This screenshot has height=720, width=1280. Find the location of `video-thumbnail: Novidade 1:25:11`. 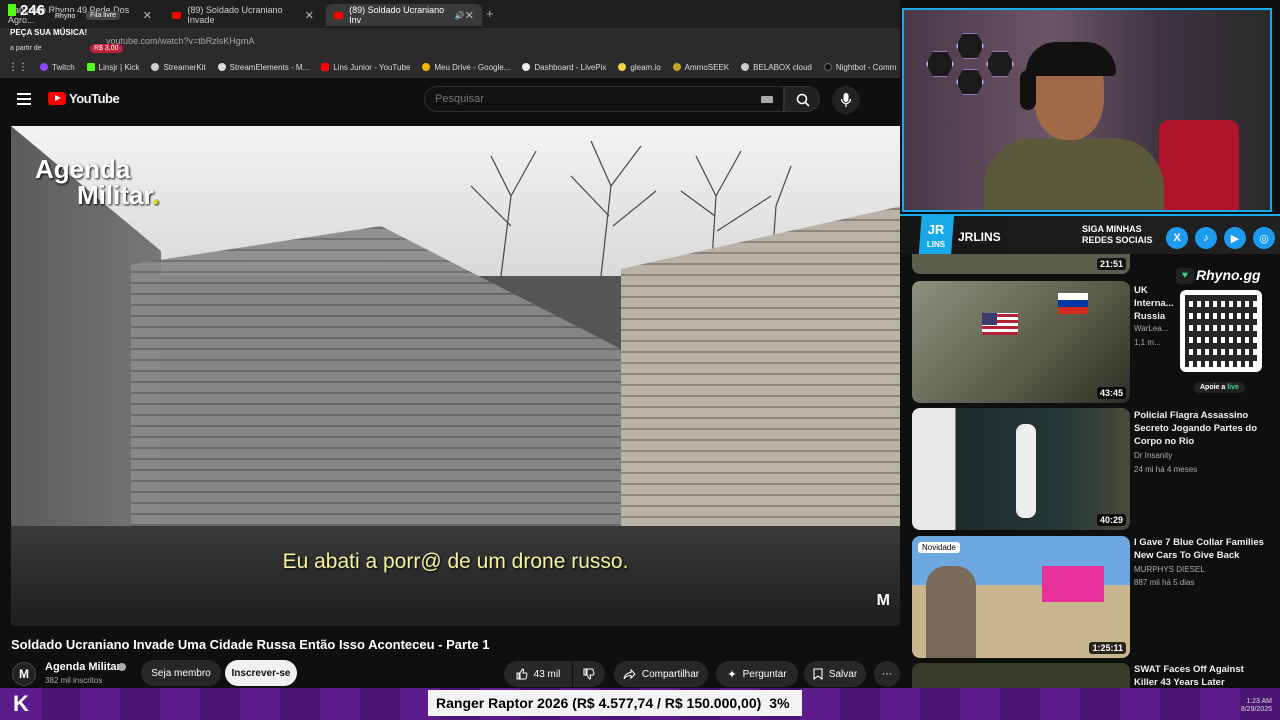

video-thumbnail: Novidade 1:25:11 is located at coordinates (1021, 597).